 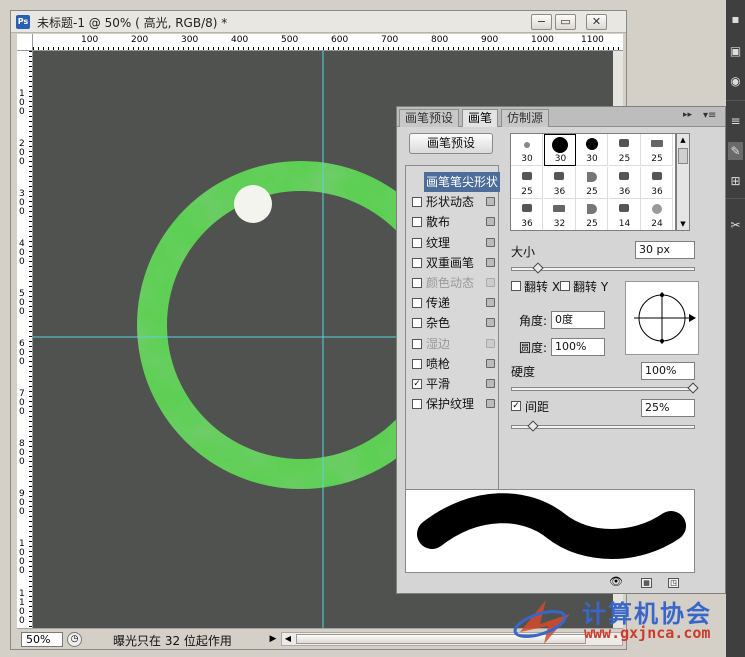 I want to click on scroll-down-arrow-icon: ▼, so click(x=683, y=224).